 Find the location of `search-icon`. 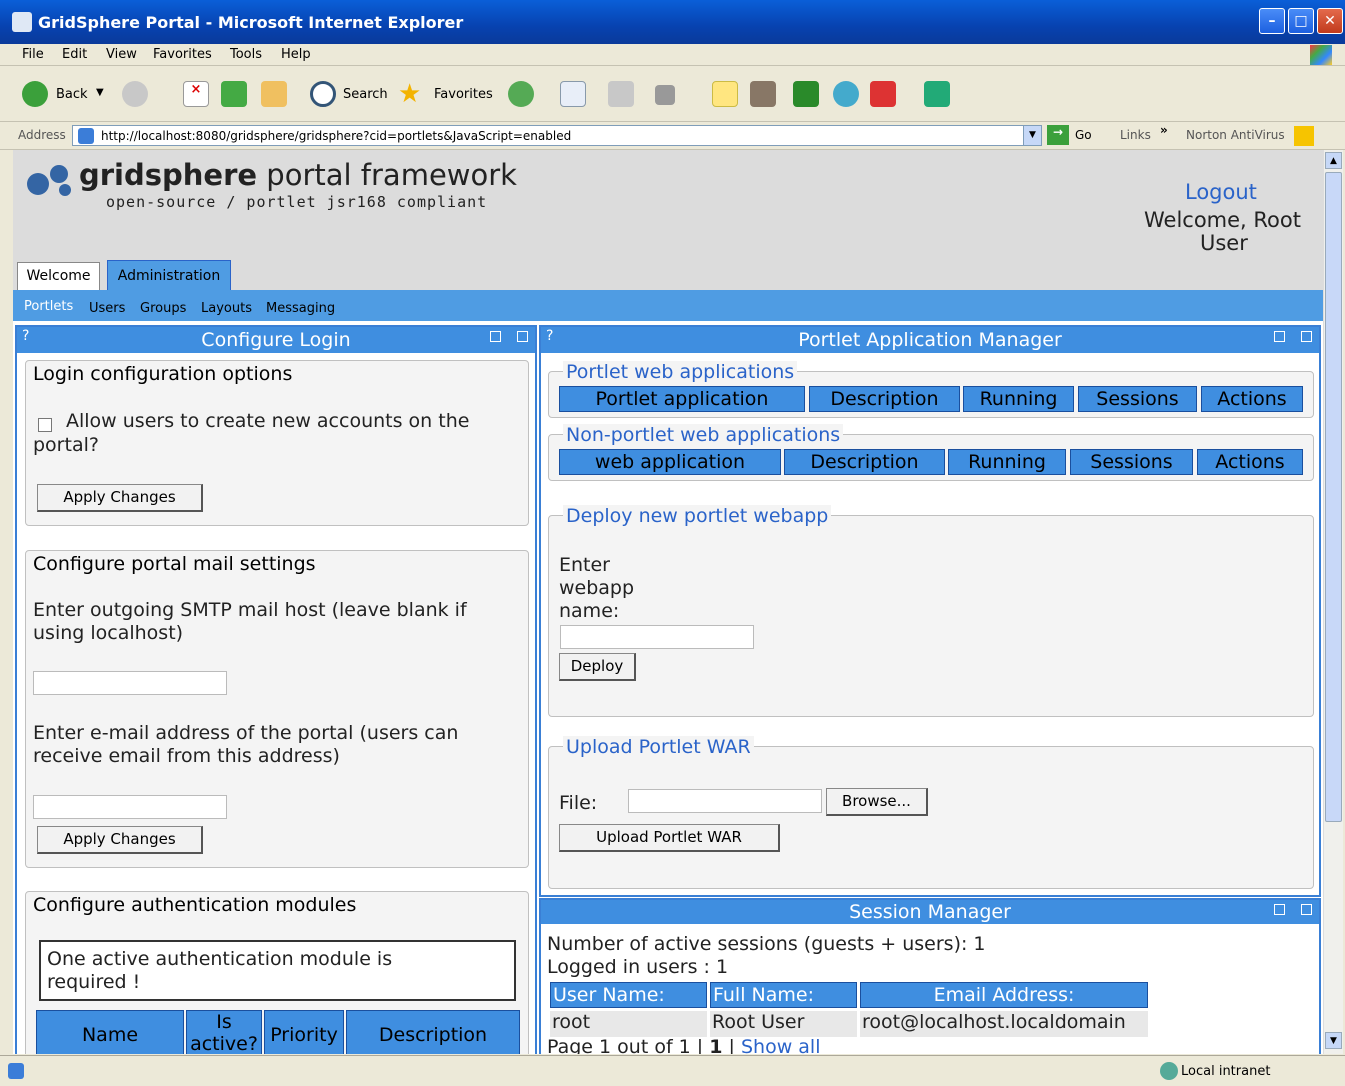

search-icon is located at coordinates (323, 94).